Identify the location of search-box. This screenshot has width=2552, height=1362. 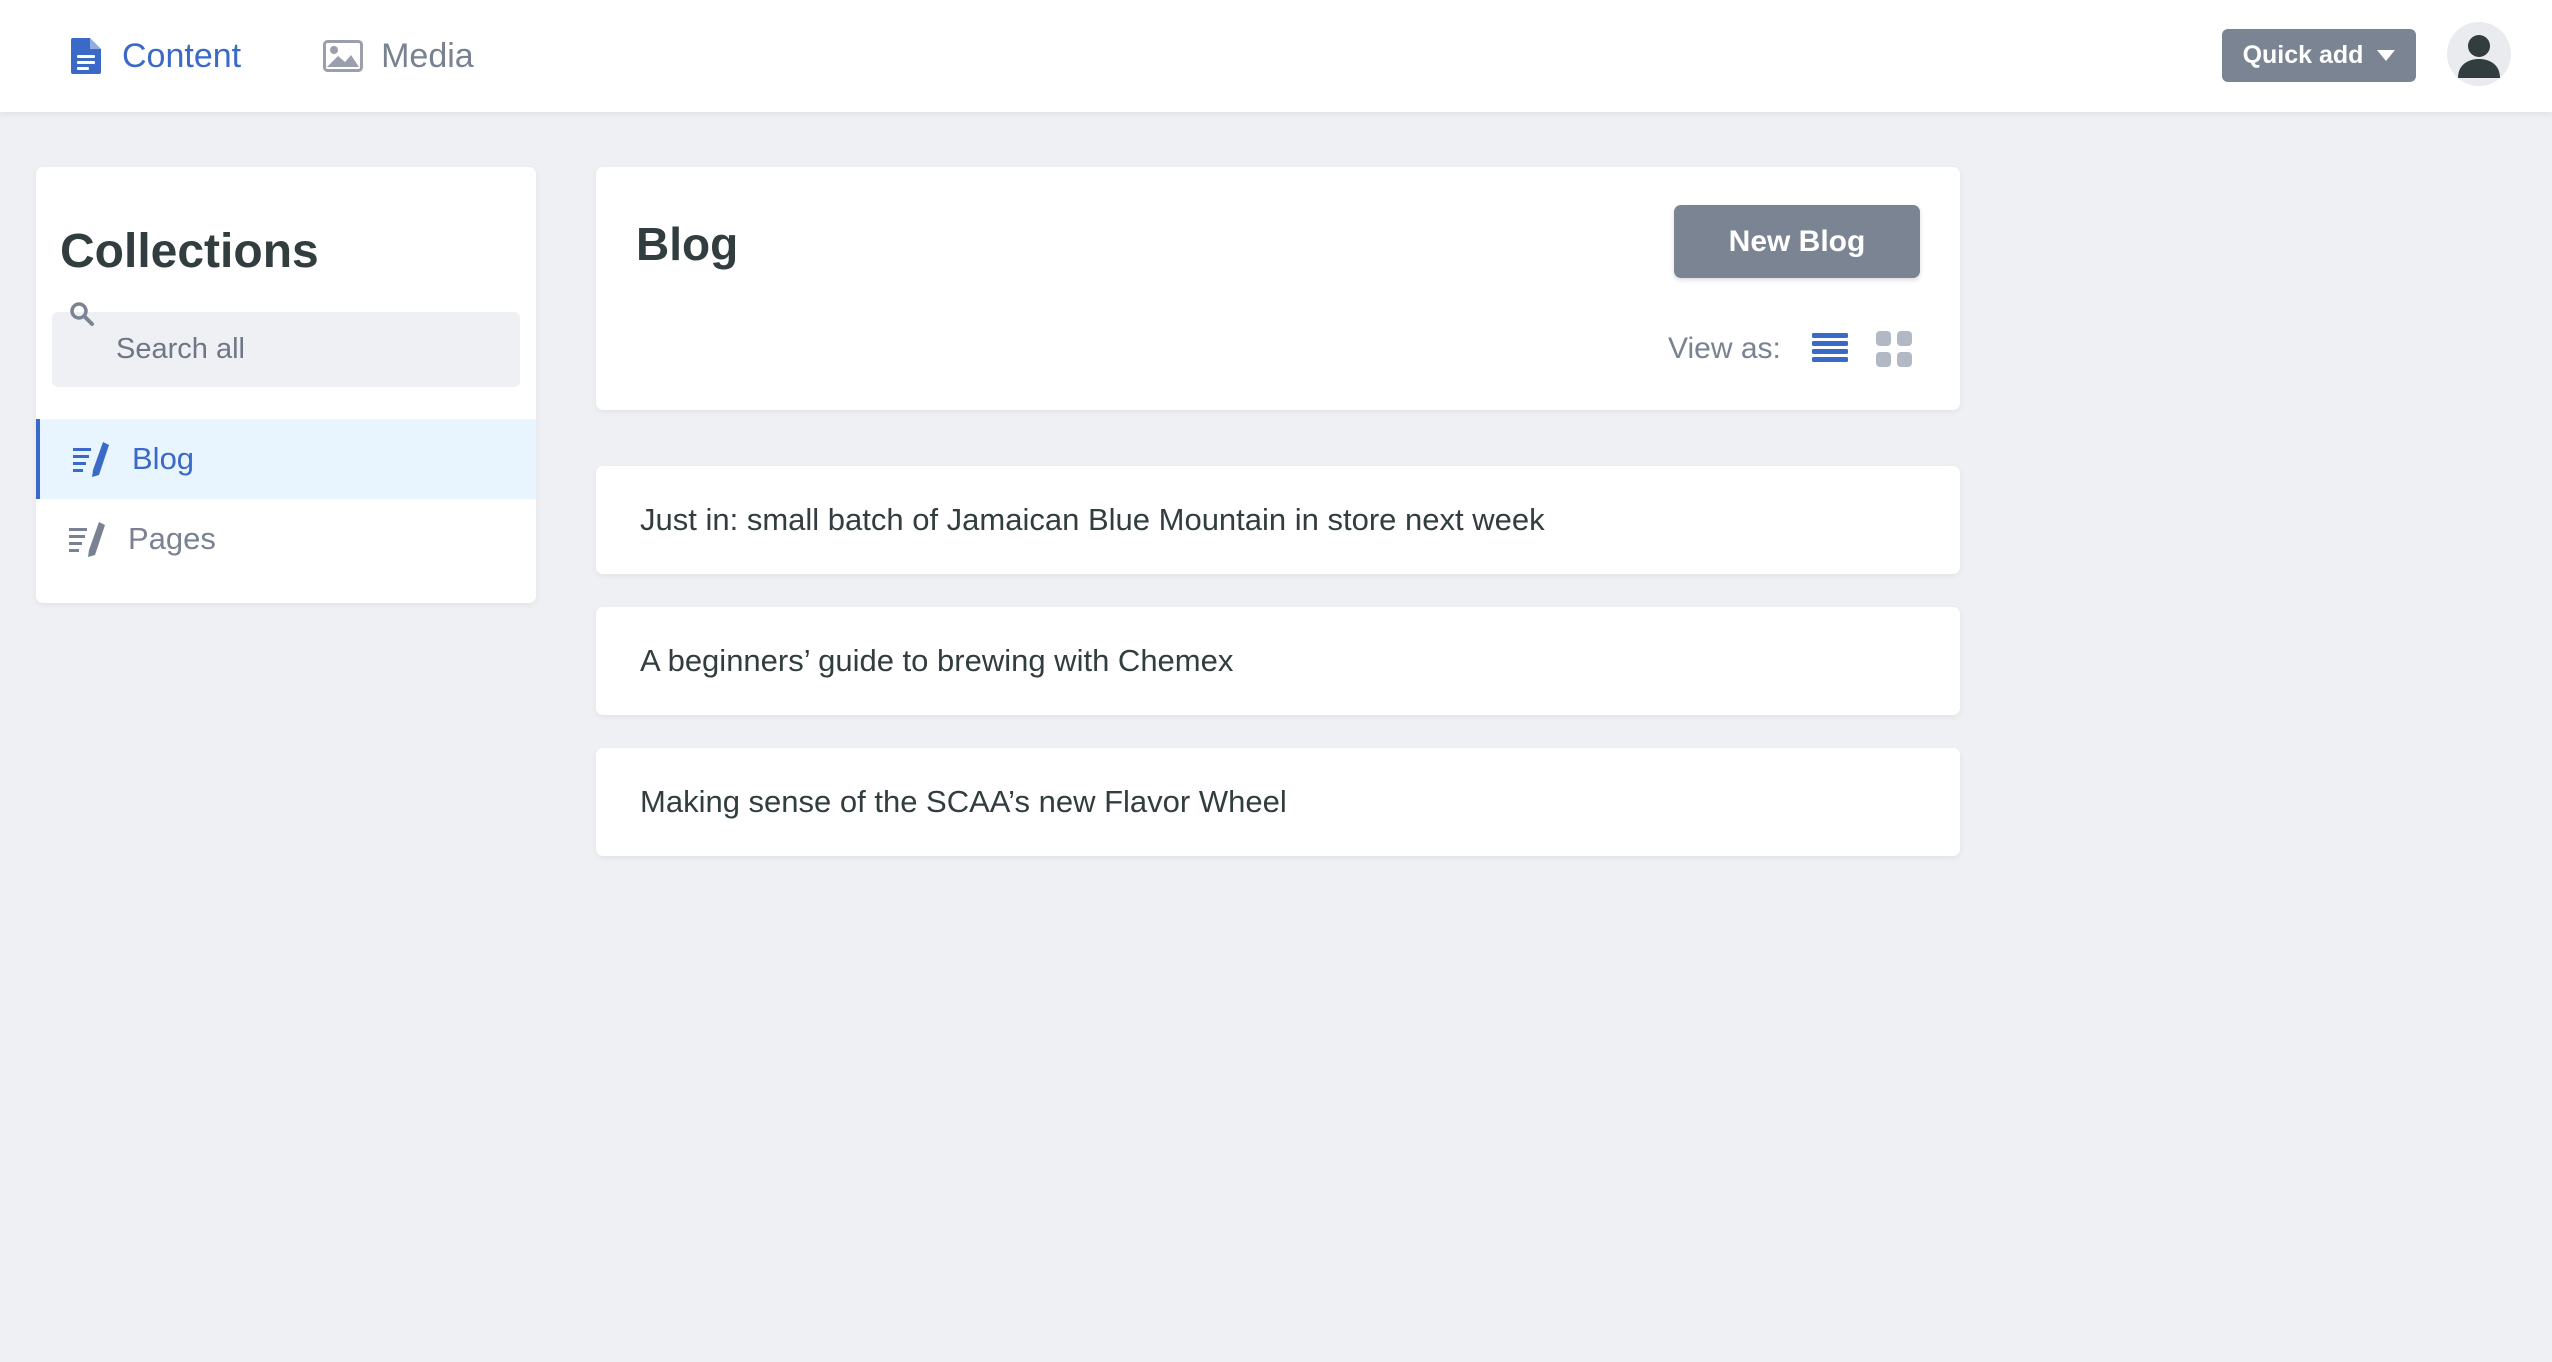
(286, 349).